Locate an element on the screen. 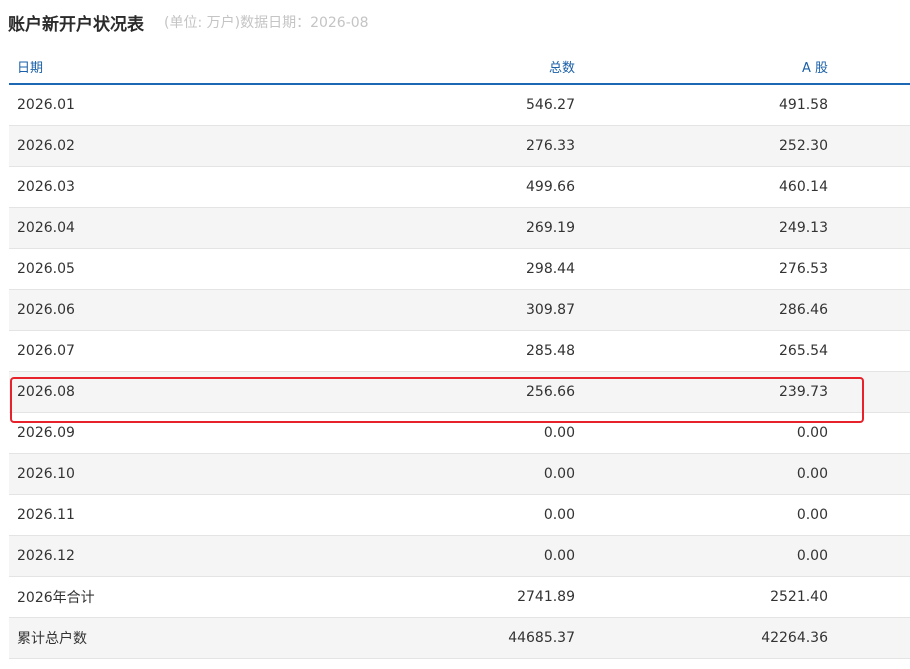 The width and height of the screenshot is (910, 669). cell-date: 2026年合计 is located at coordinates (143, 597).